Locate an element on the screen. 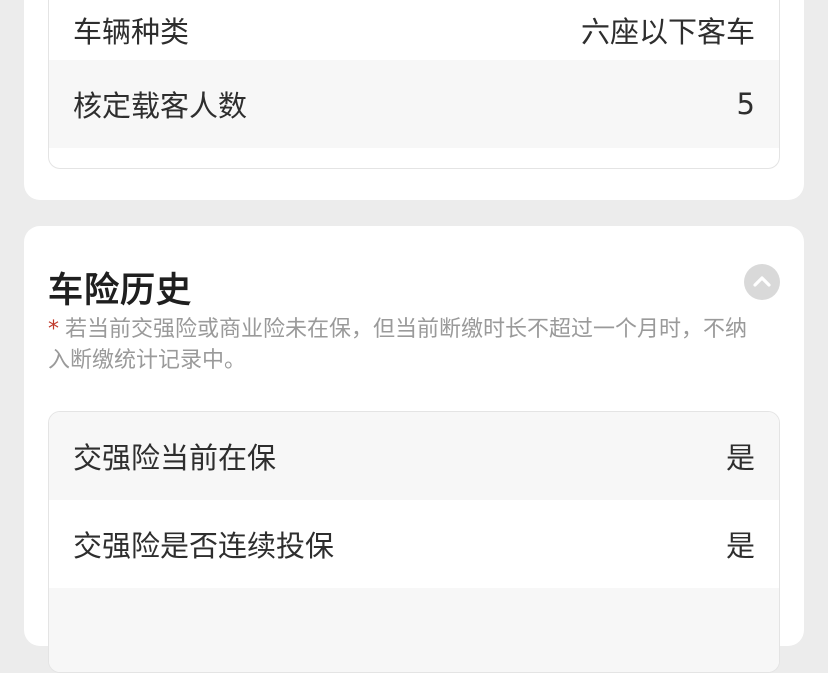 The width and height of the screenshot is (828, 673). compulsory-insured-value: 是 is located at coordinates (740, 458).